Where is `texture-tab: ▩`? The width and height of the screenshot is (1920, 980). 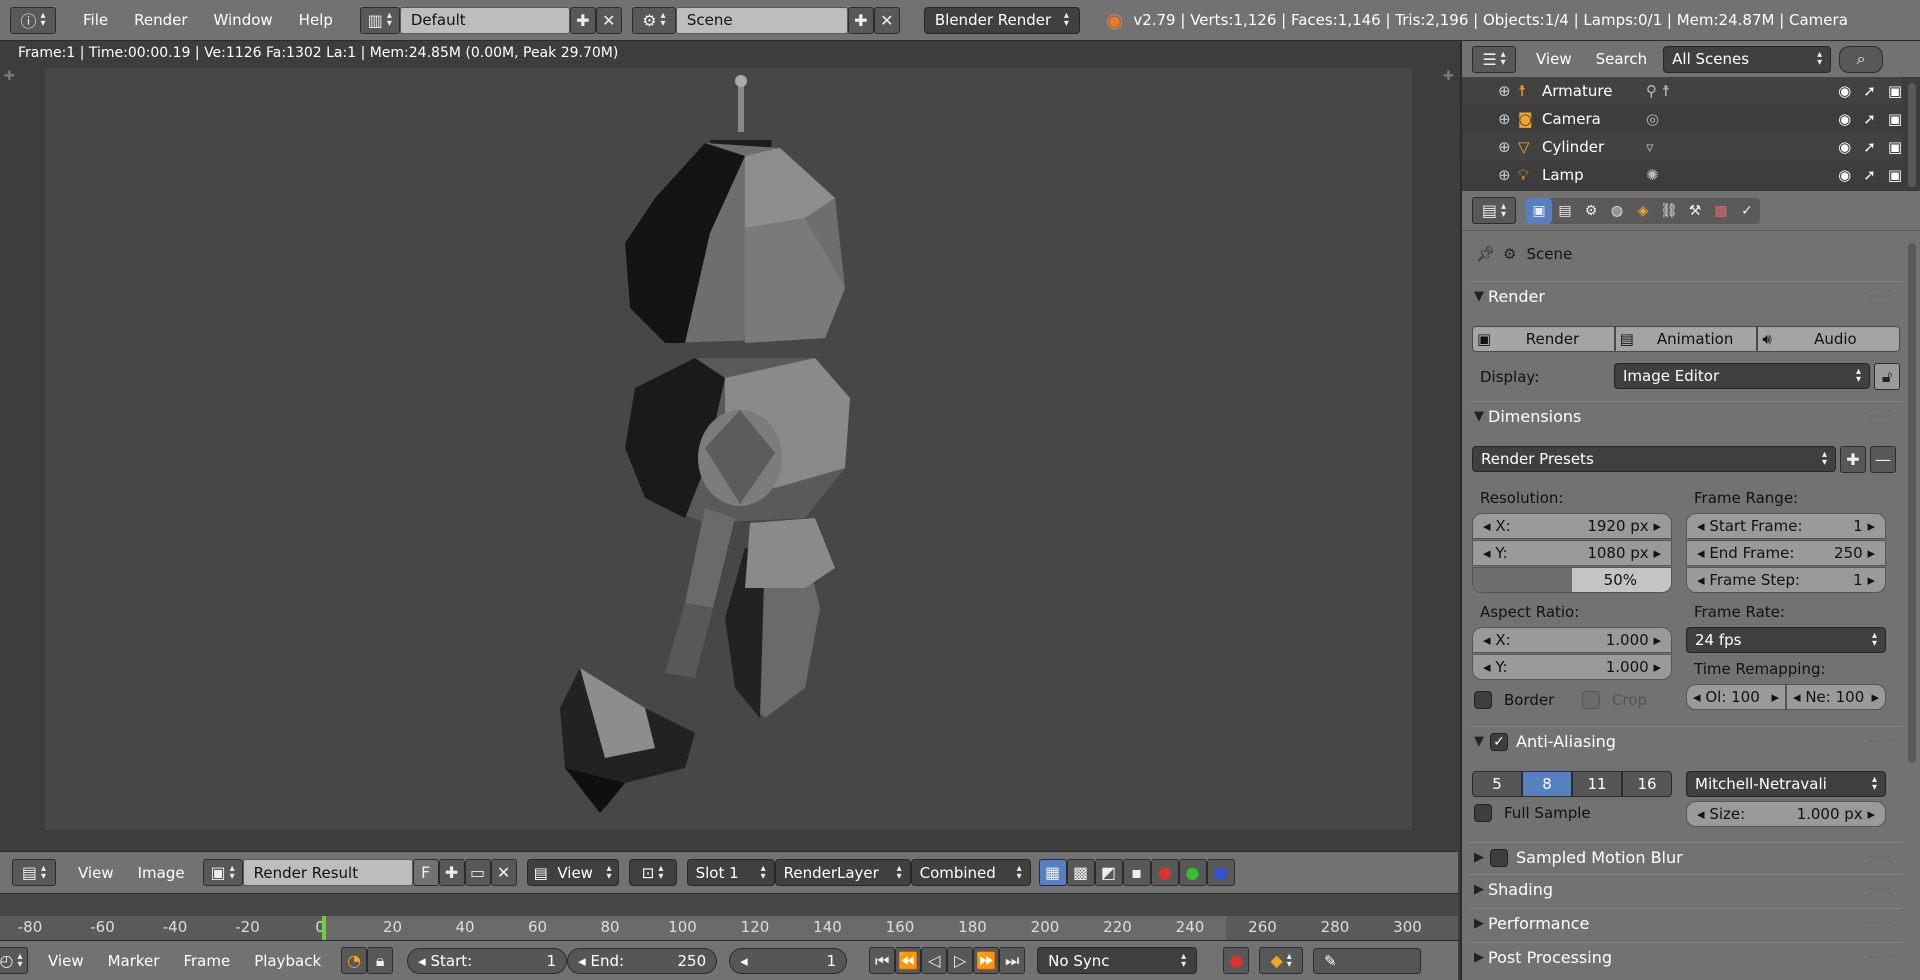
texture-tab: ▩ is located at coordinates (1721, 211).